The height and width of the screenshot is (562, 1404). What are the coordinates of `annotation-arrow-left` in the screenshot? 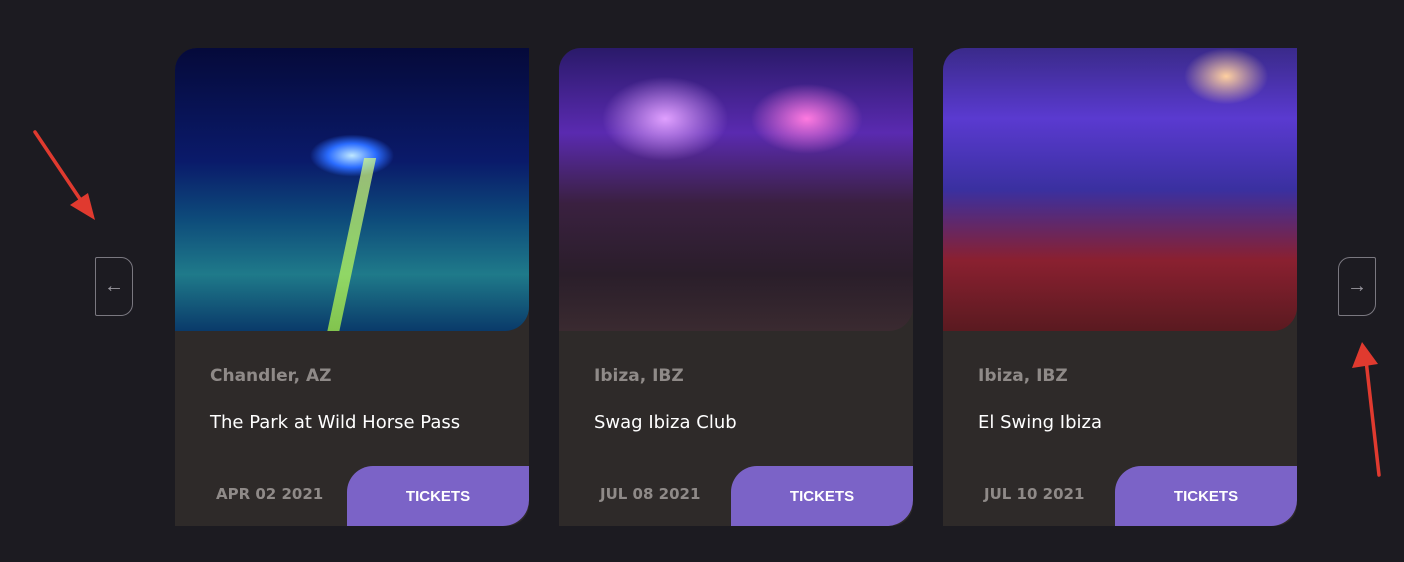 It's located at (64, 175).